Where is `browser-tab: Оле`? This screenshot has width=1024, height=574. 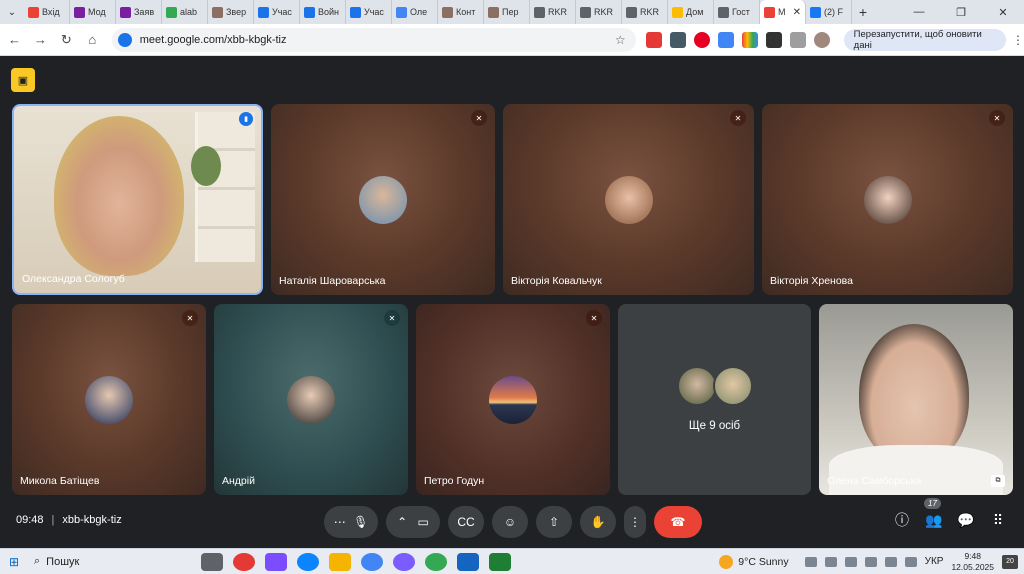
browser-tab: Оле is located at coordinates (415, 12).